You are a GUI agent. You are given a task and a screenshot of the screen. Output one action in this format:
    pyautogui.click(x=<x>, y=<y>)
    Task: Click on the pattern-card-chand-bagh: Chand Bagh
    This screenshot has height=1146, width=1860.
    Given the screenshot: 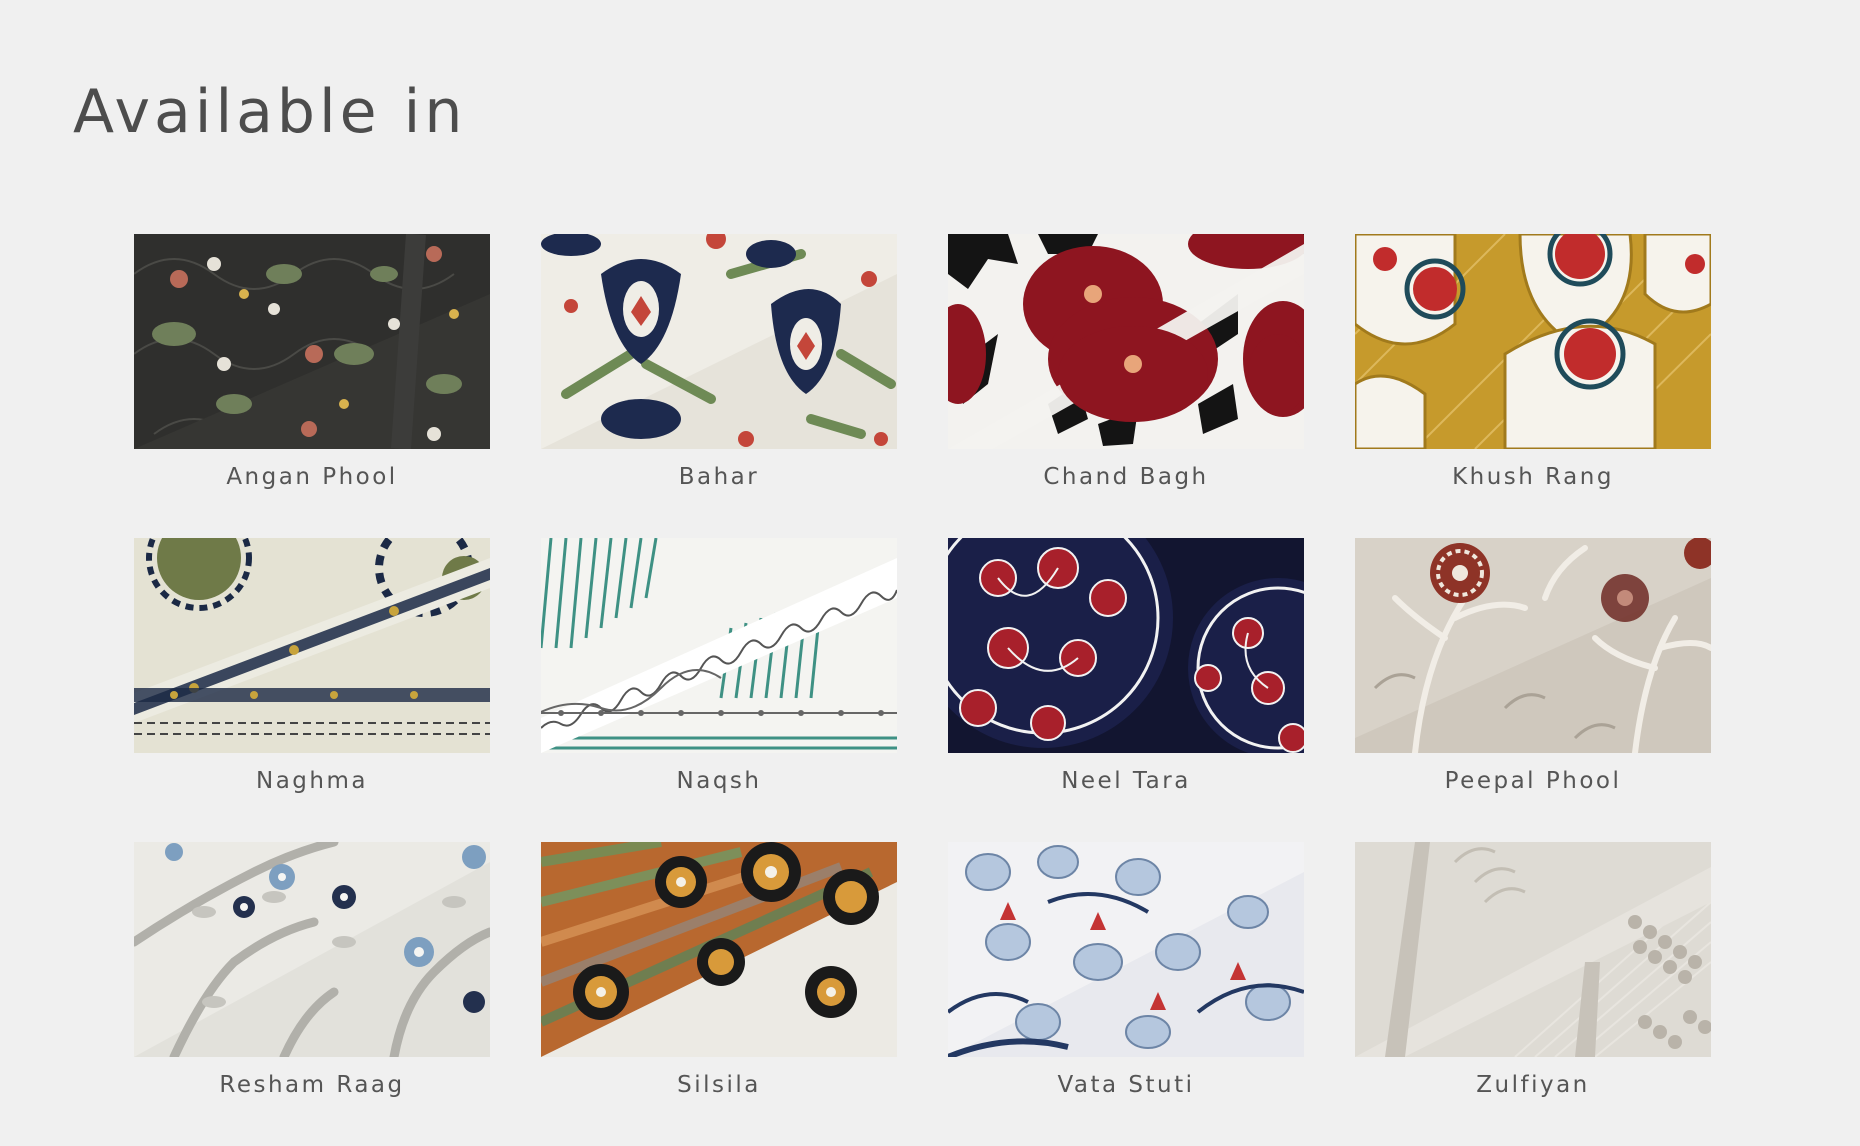 What is the action you would take?
    pyautogui.click(x=1126, y=386)
    